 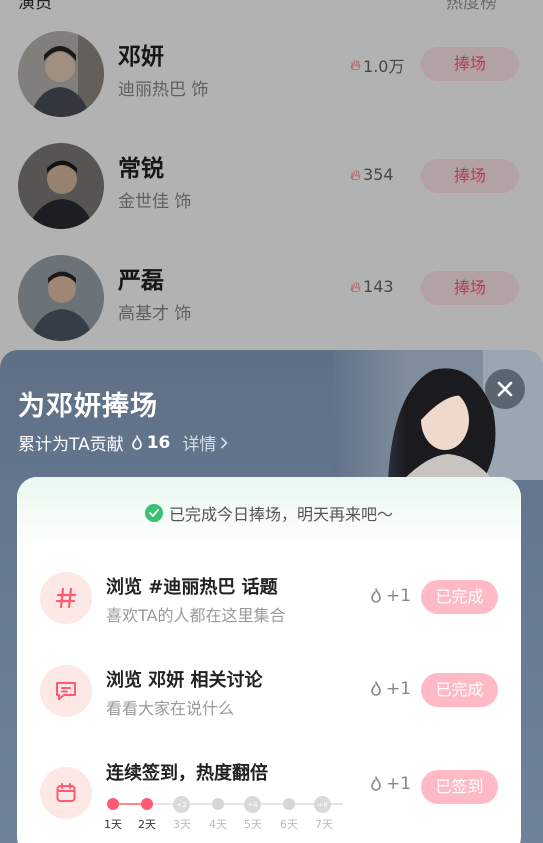 I want to click on streak-day-label: 1天, so click(x=113, y=824).